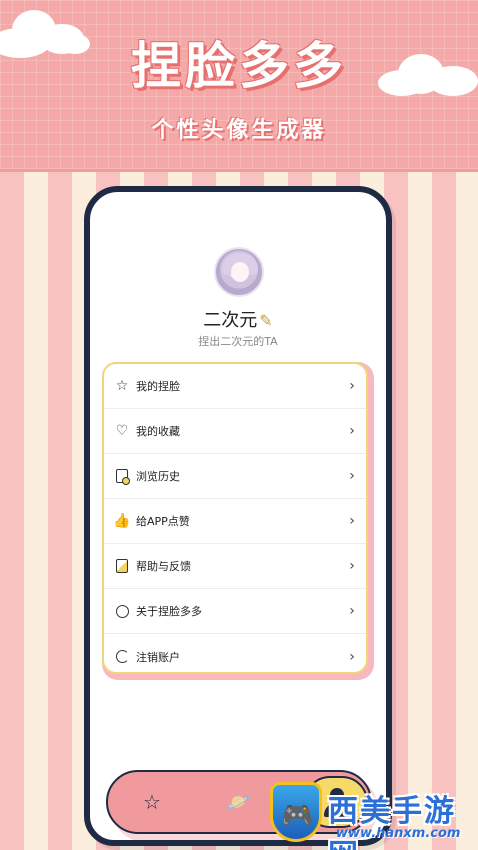 This screenshot has height=850, width=478. What do you see at coordinates (122, 386) in the screenshot?
I see `star-outline-icon: ☆` at bounding box center [122, 386].